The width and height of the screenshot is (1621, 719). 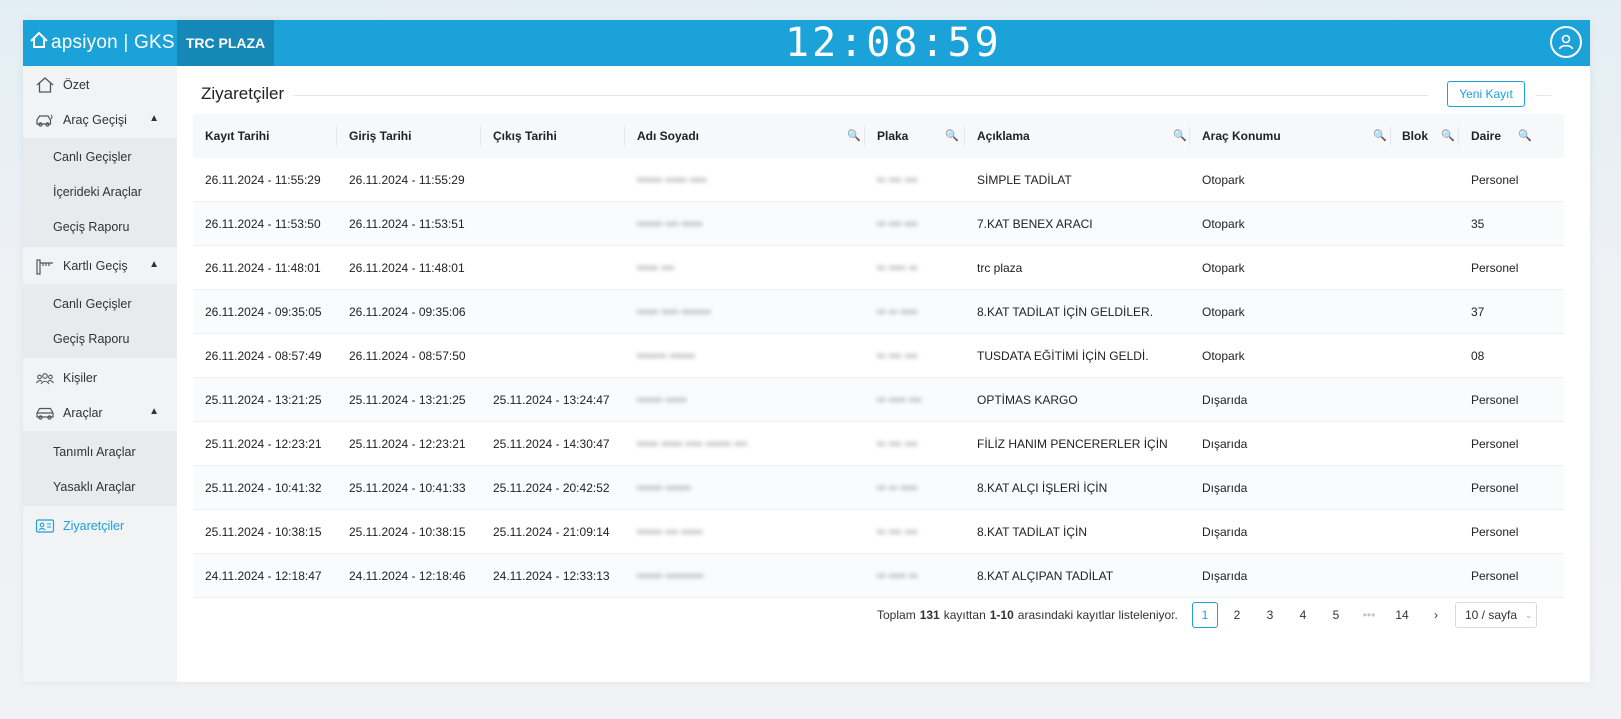 What do you see at coordinates (1436, 615) in the screenshot?
I see `next-page-button: ›` at bounding box center [1436, 615].